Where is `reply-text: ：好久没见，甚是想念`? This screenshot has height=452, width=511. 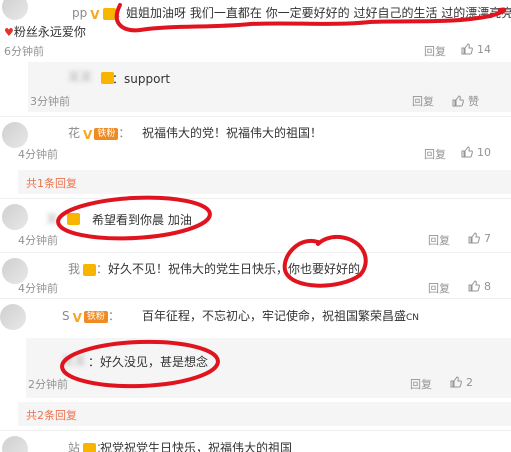
reply-text: ：好久没见，甚是想念 is located at coordinates (148, 362).